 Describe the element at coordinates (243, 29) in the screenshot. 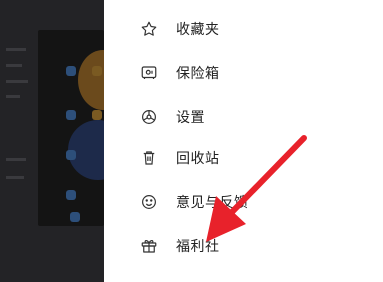

I see `menu-item-favorites: 收藏夹` at that location.